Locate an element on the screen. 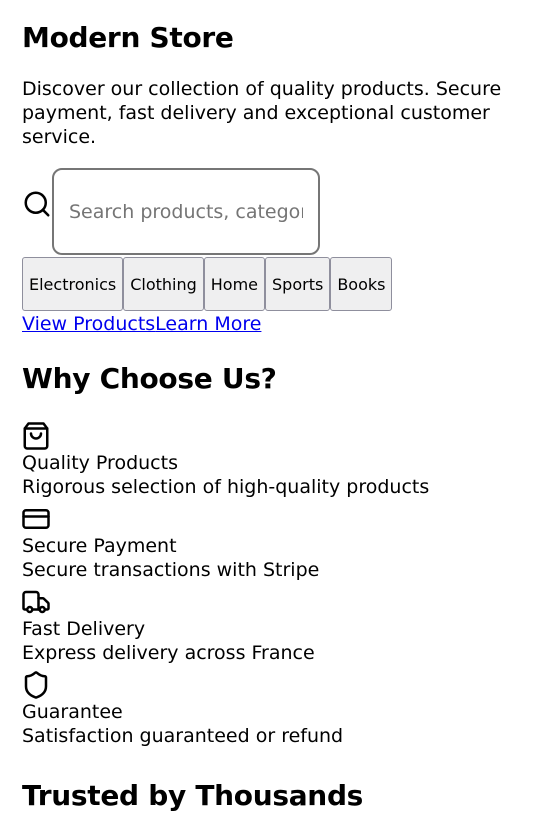 The width and height of the screenshot is (537, 833). feature-title: Guarantee is located at coordinates (72, 712).